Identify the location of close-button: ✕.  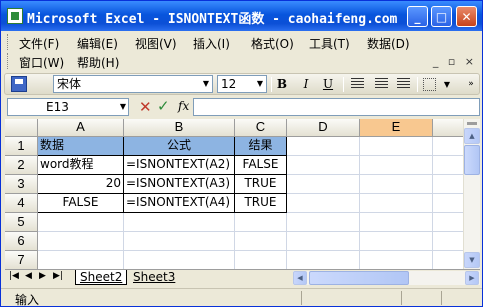
(466, 16).